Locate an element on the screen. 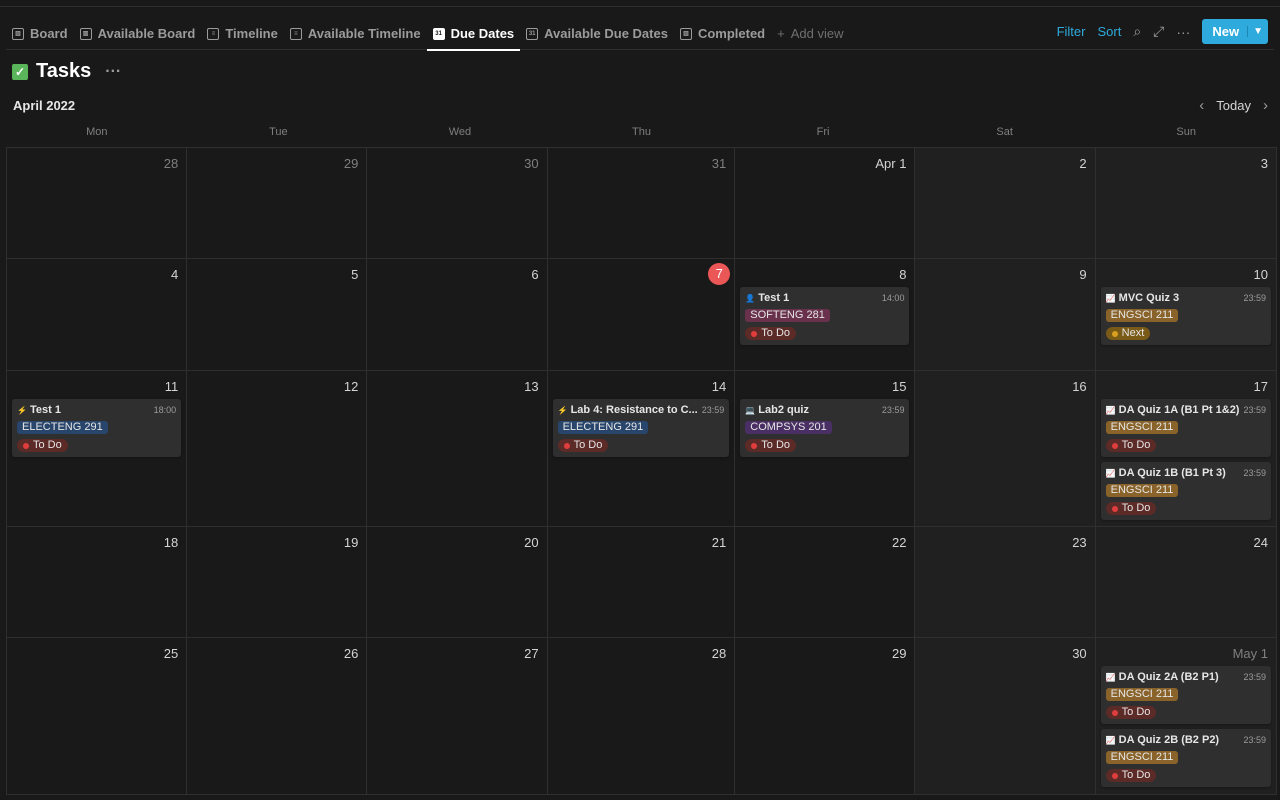 This screenshot has height=800, width=1280. day-cell: 3 is located at coordinates (1186, 203).